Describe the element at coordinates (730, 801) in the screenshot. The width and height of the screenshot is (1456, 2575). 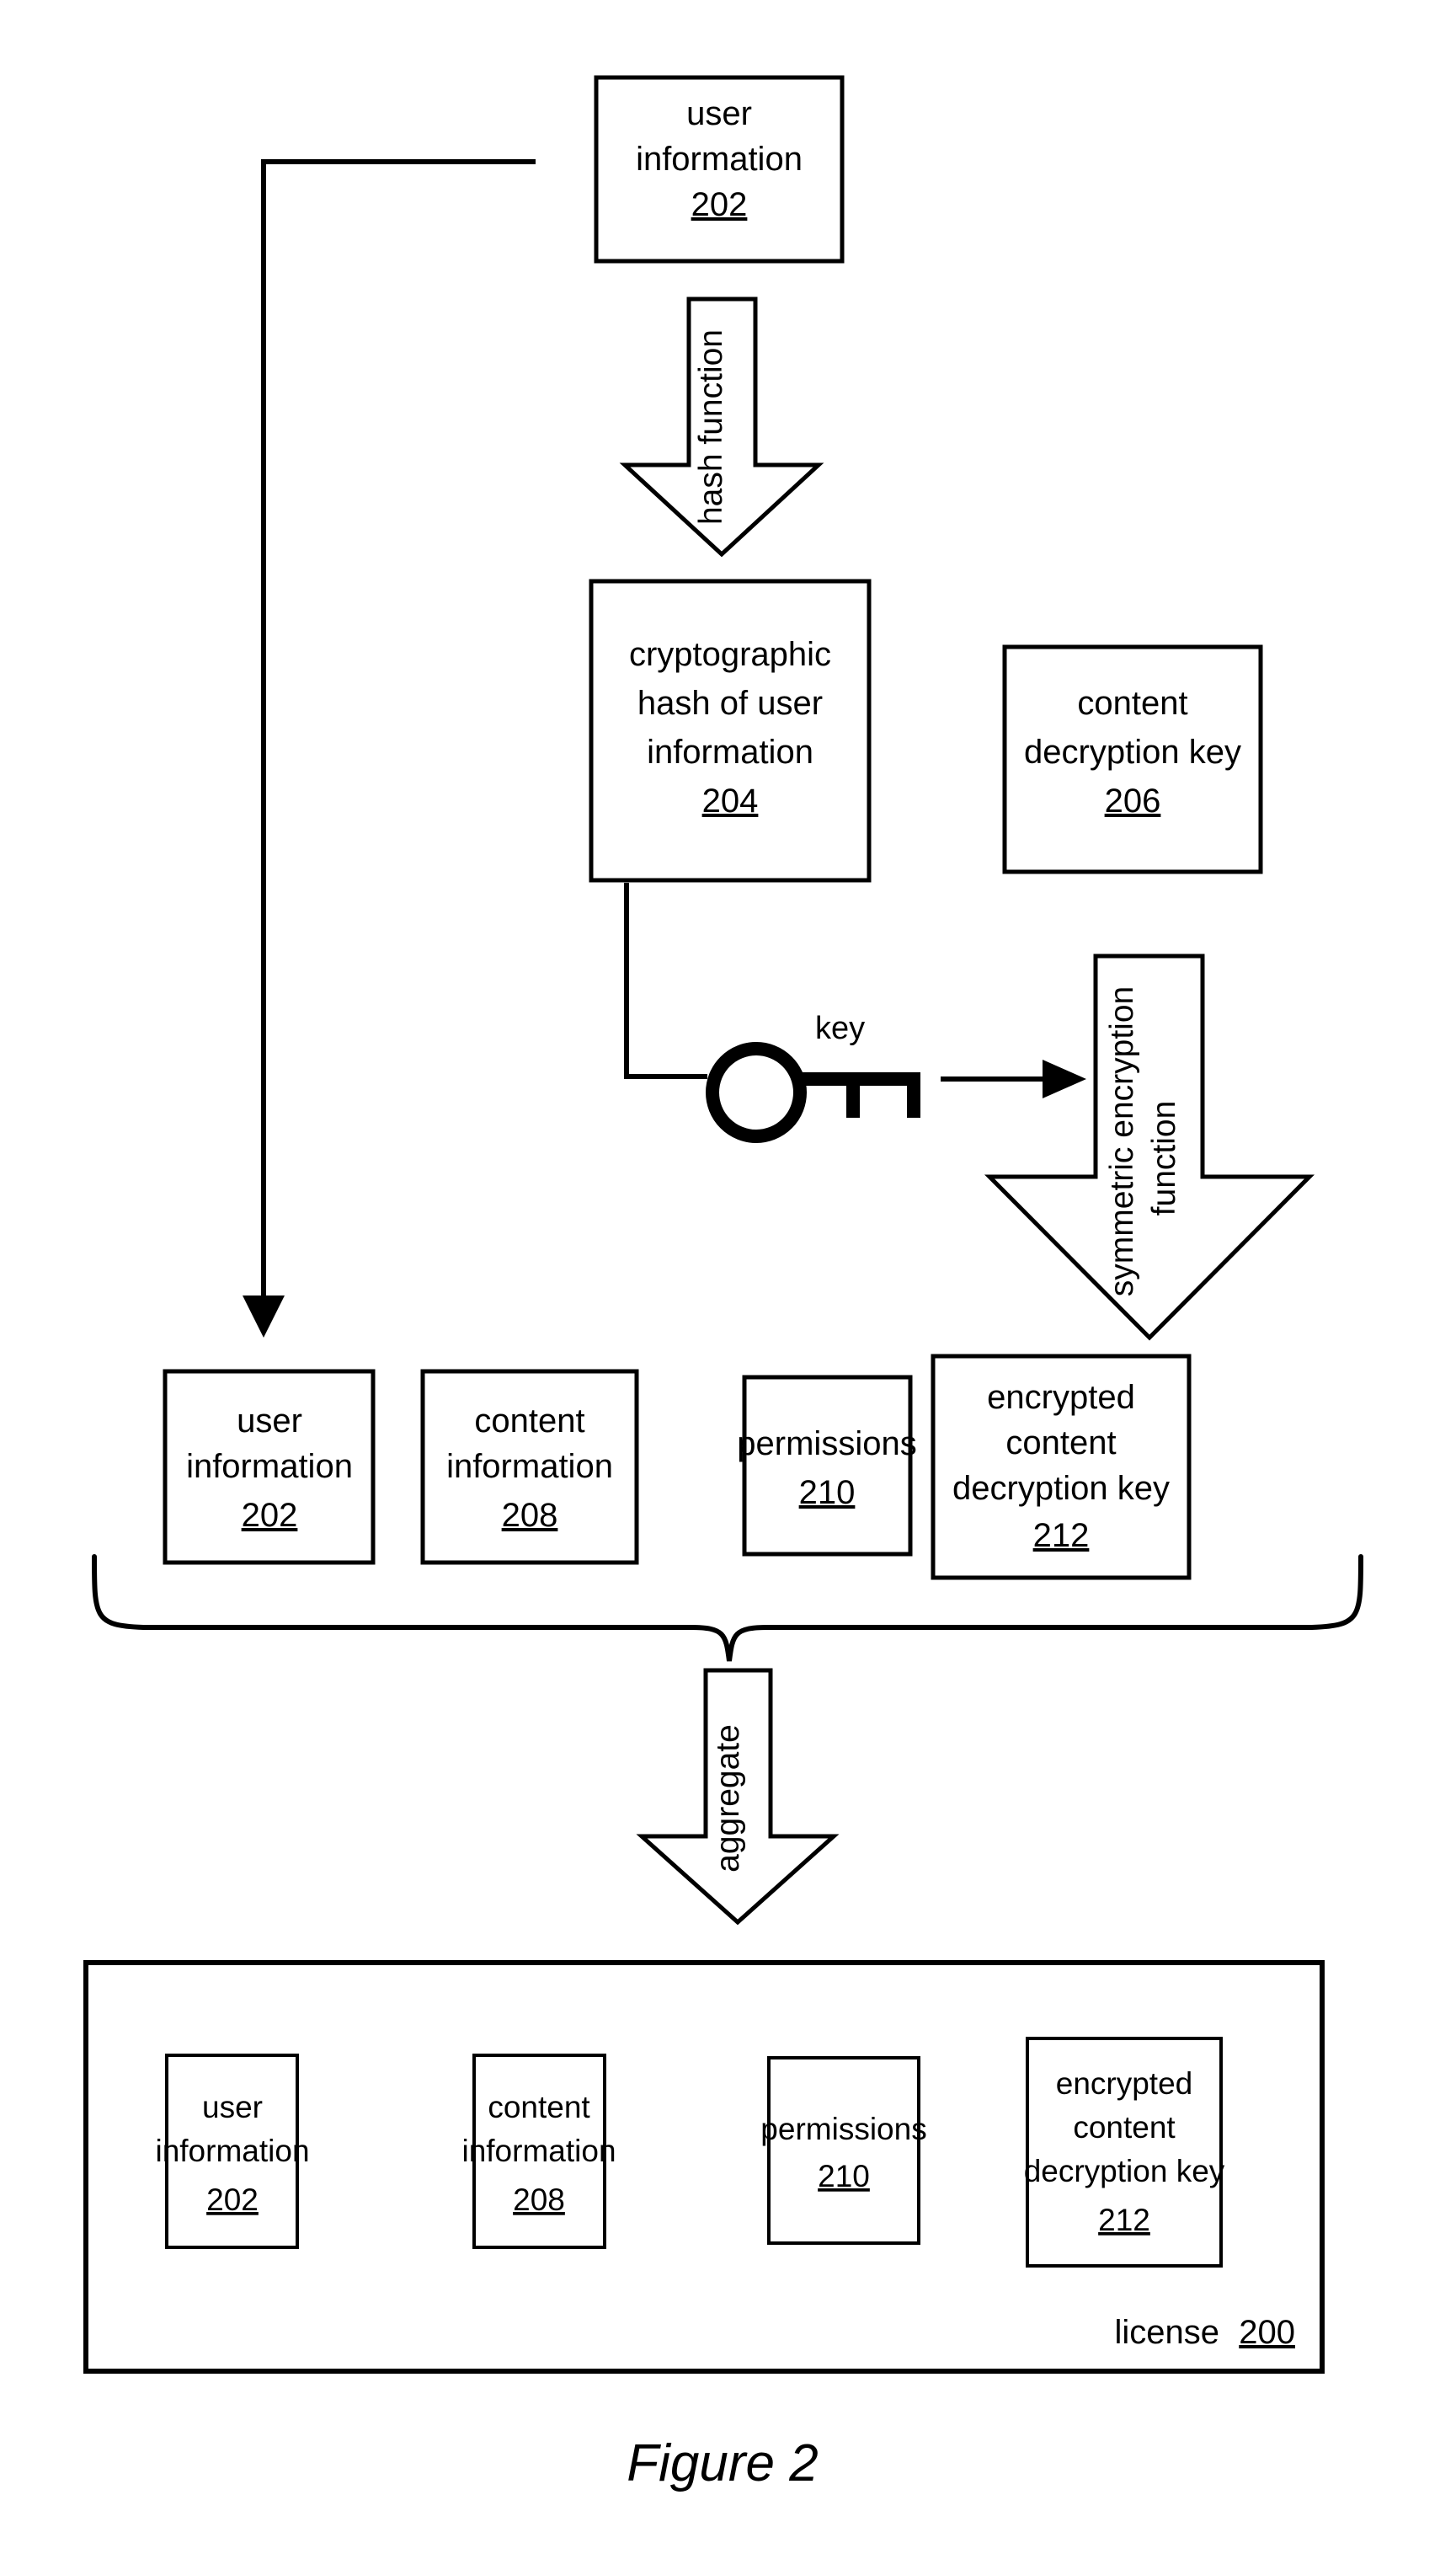
I see `node-cryptographic-hash-ref: 204` at that location.